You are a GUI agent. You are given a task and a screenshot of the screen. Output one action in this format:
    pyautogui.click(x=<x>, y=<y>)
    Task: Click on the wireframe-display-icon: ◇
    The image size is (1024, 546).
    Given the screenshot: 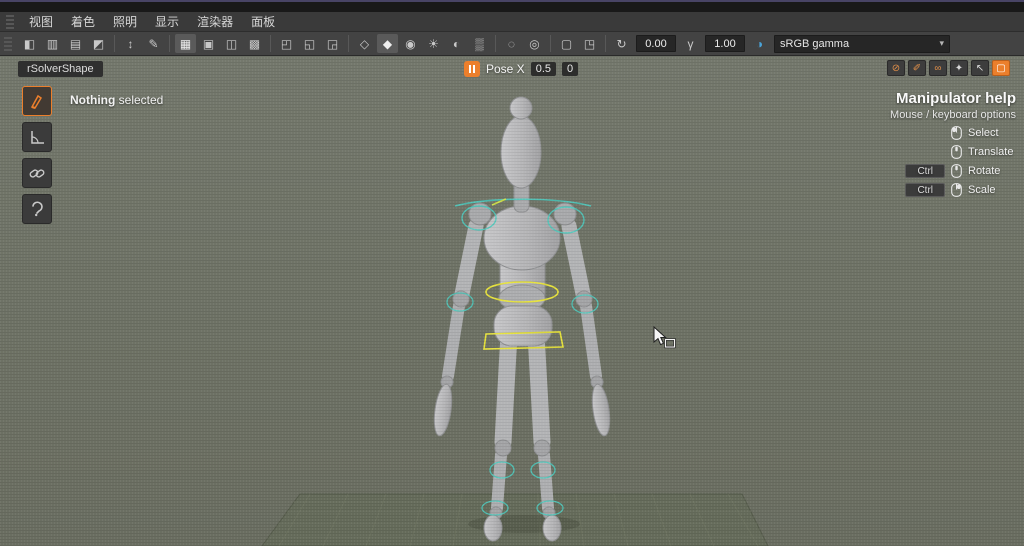 What is the action you would take?
    pyautogui.click(x=364, y=43)
    